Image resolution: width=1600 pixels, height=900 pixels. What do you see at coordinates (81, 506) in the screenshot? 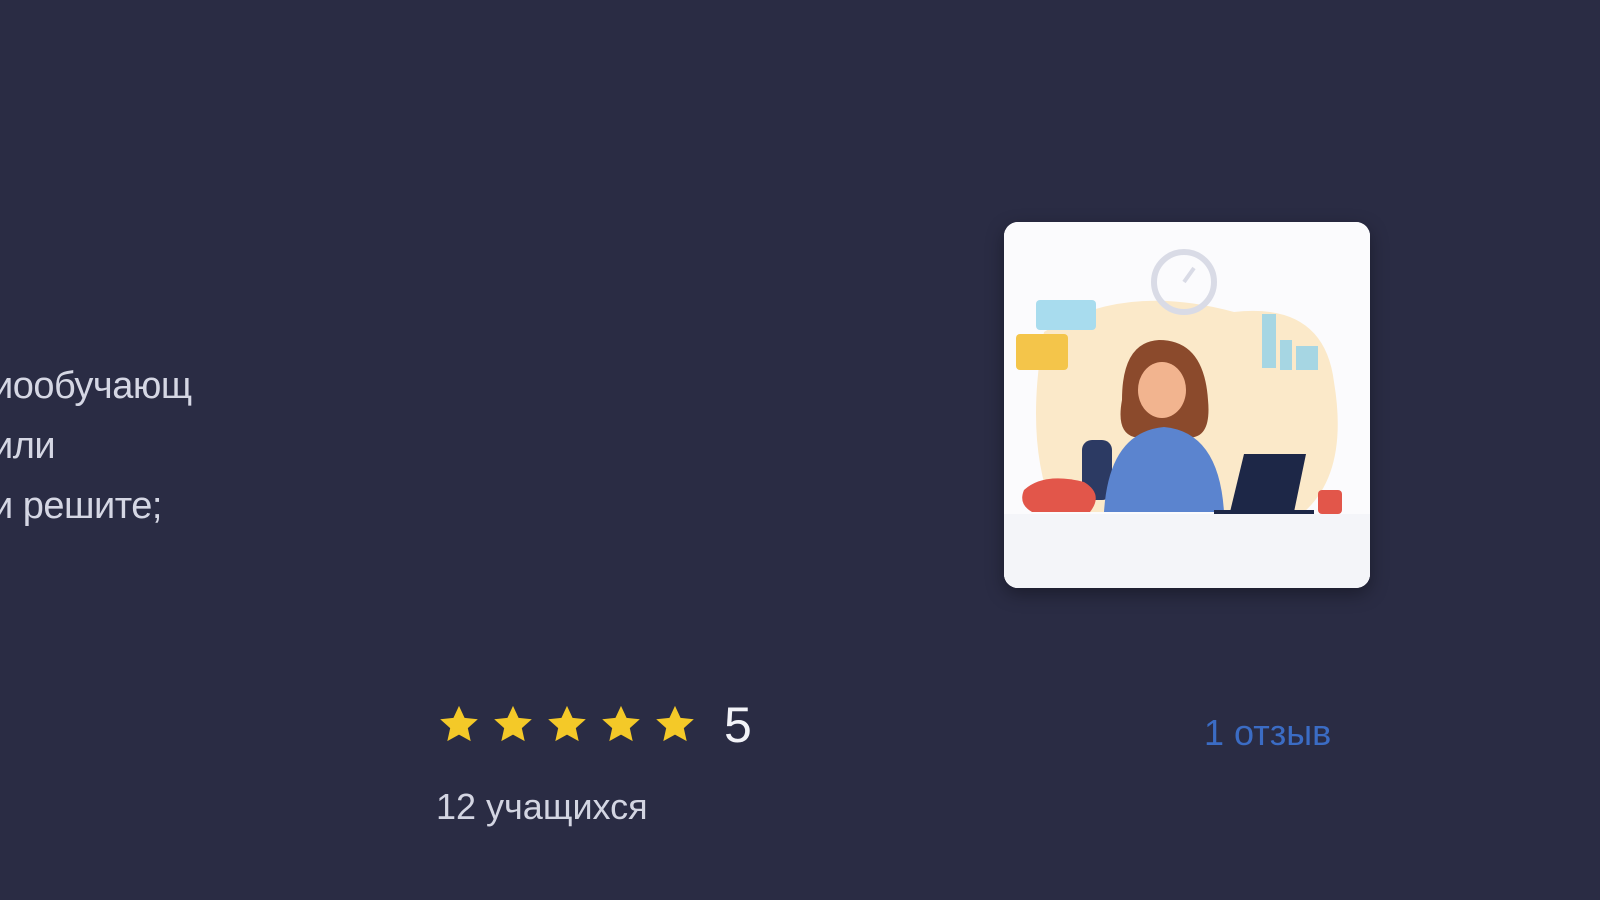
I see `description-line-3: и решите;` at bounding box center [81, 506].